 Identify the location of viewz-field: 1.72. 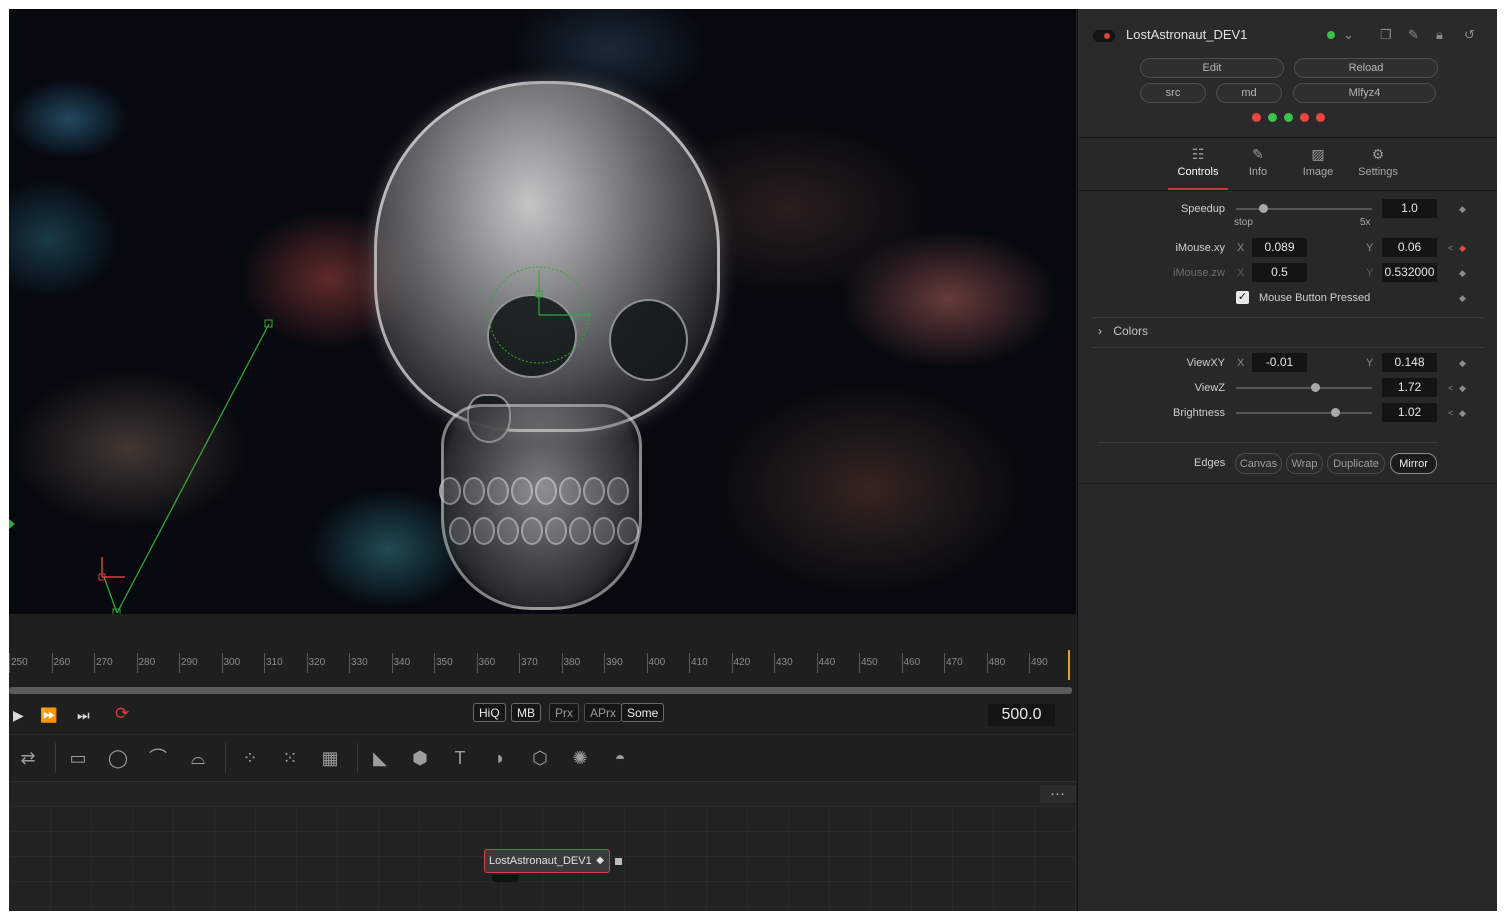
(1409, 387).